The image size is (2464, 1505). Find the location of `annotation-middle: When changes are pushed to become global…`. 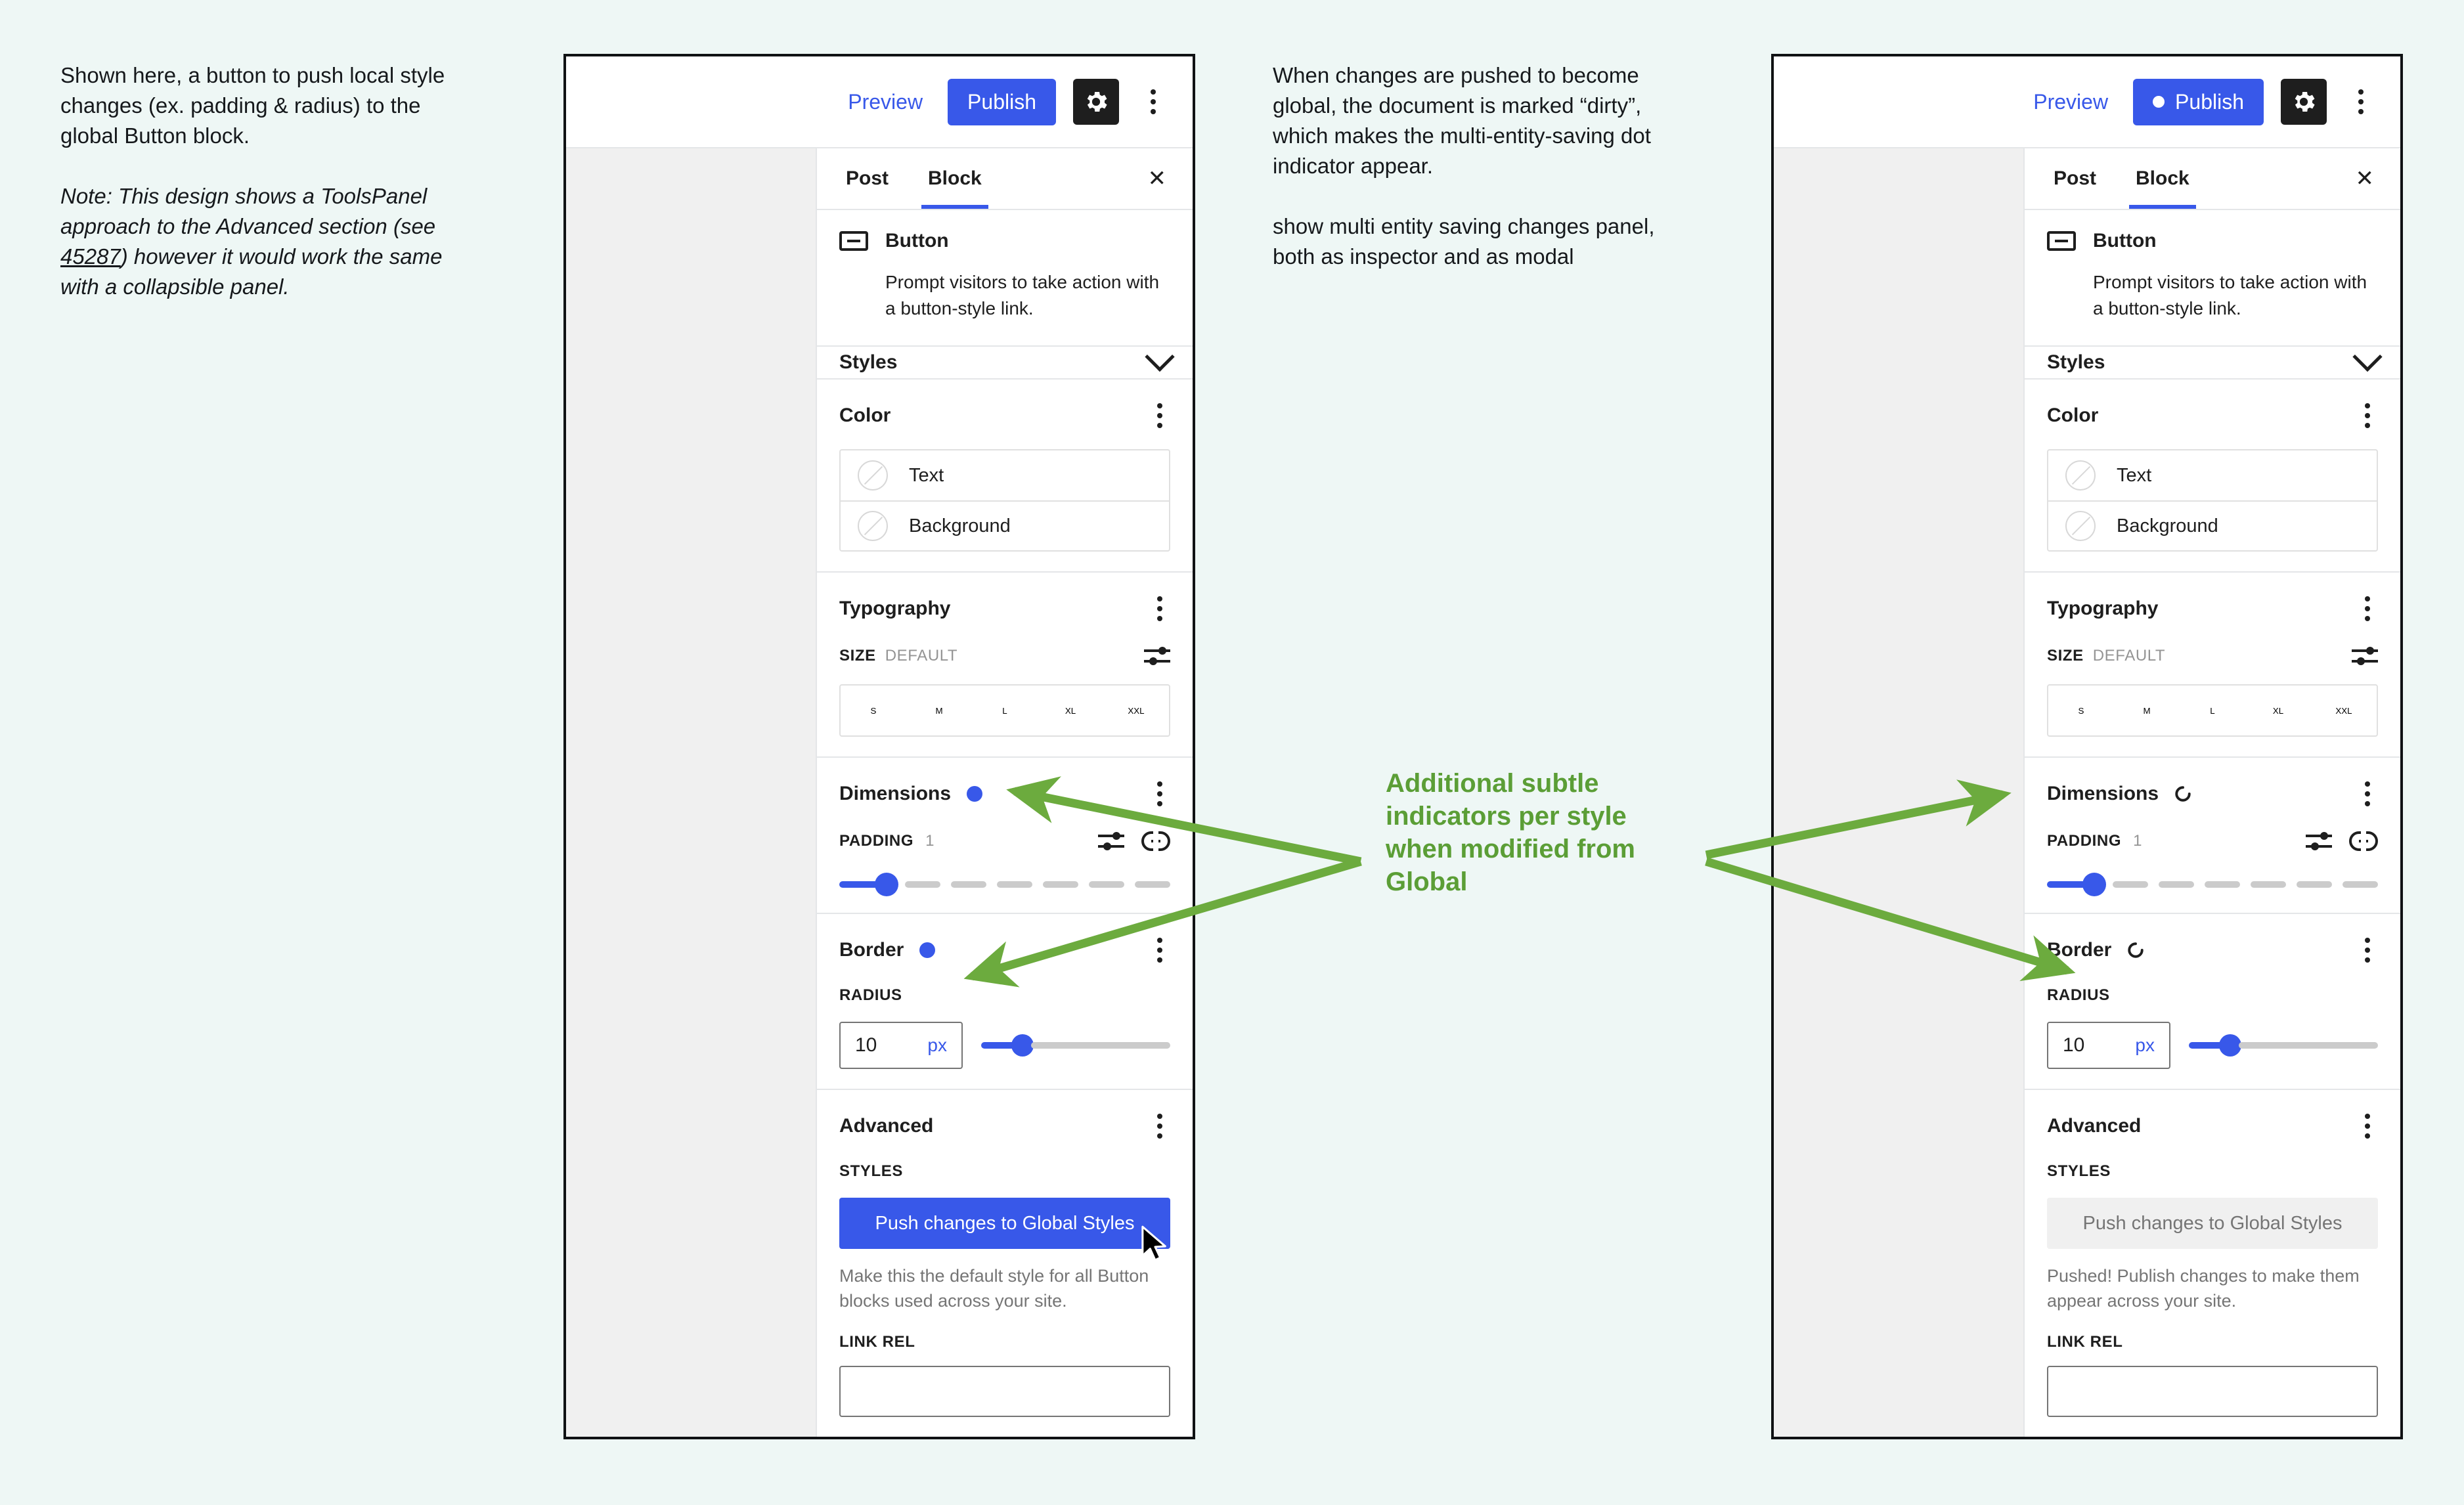

annotation-middle: When changes are pushed to become global… is located at coordinates (1483, 166).